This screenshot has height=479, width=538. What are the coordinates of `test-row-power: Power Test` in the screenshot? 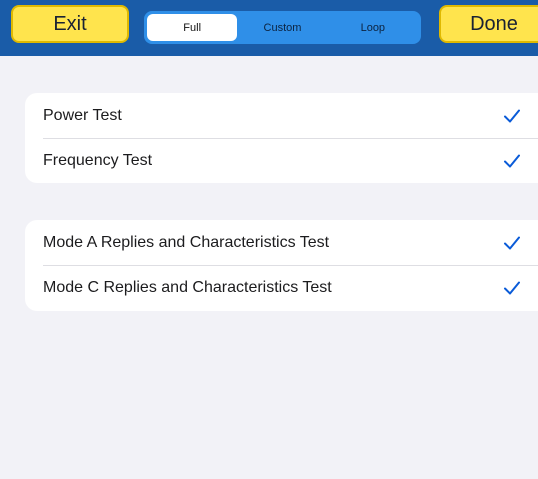 It's located at (281, 115).